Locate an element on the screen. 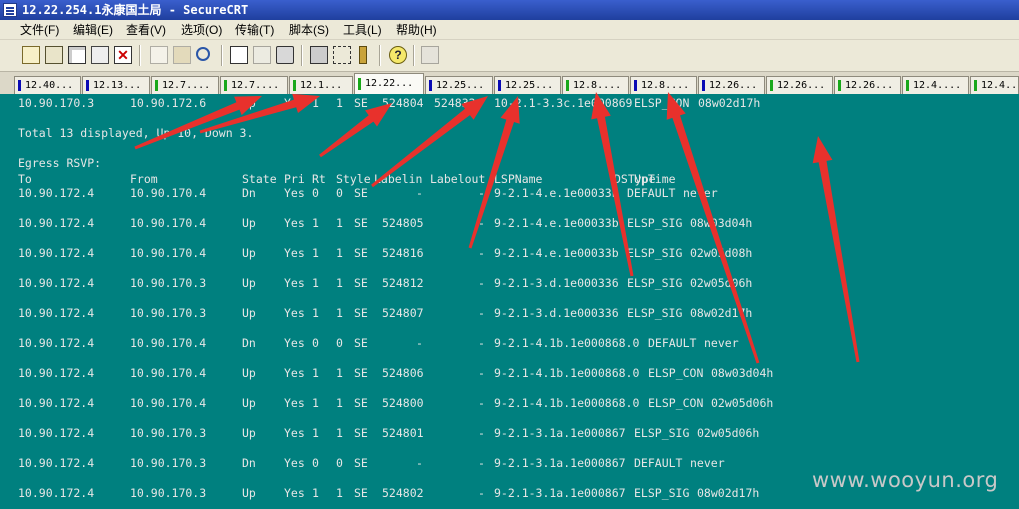 This screenshot has height=509, width=1019. table-cell: 524802 is located at coordinates (403, 493).